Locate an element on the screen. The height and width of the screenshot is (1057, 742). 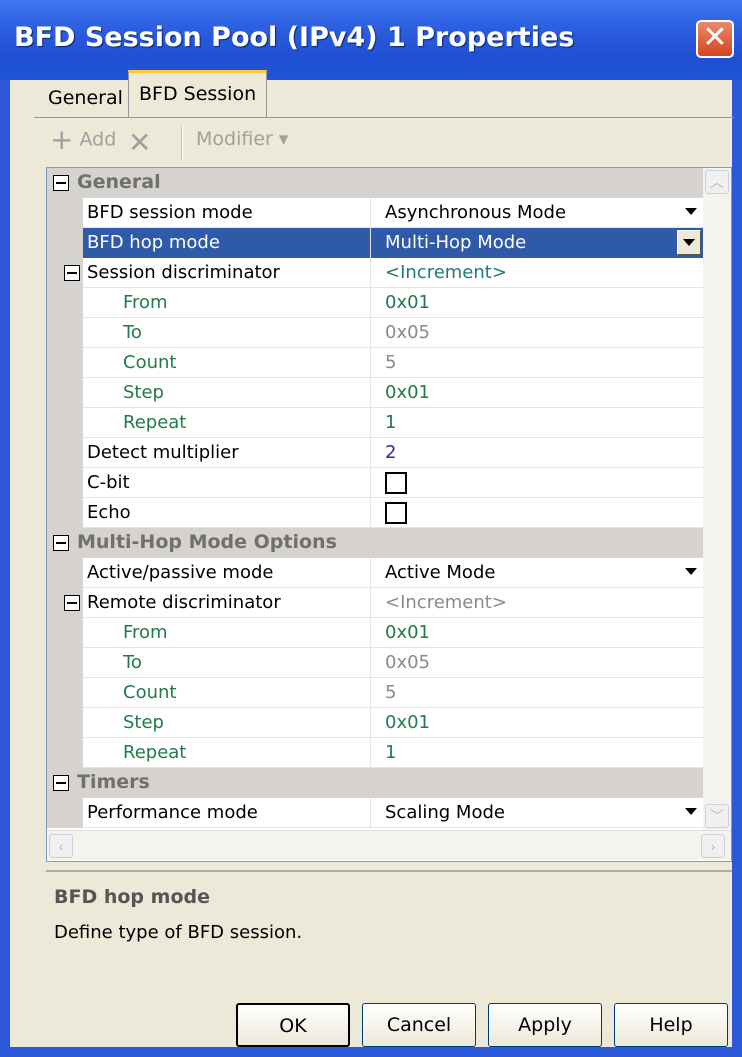
property-row-selected: BFD hop mode Multi-Hop Mode is located at coordinates (375, 243).